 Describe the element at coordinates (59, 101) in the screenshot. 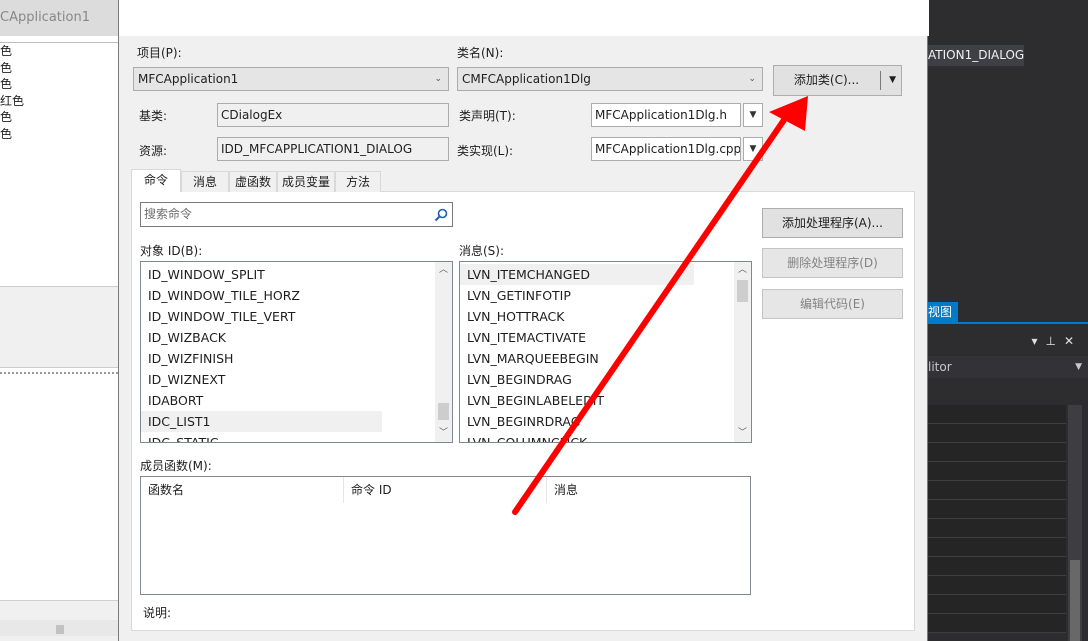

I see `list-item: 红色` at that location.